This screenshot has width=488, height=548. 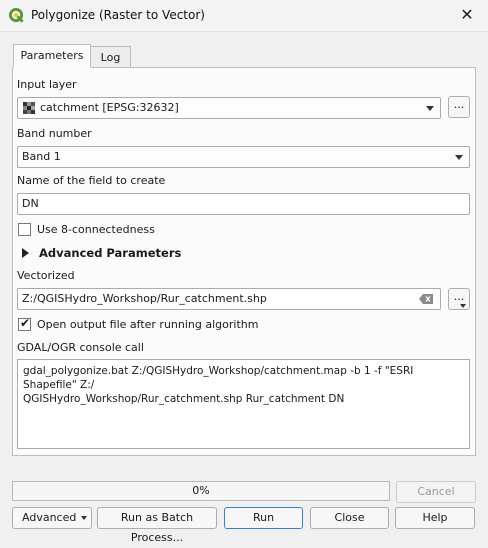 What do you see at coordinates (24, 229) in the screenshot?
I see `use8-checkbox` at bounding box center [24, 229].